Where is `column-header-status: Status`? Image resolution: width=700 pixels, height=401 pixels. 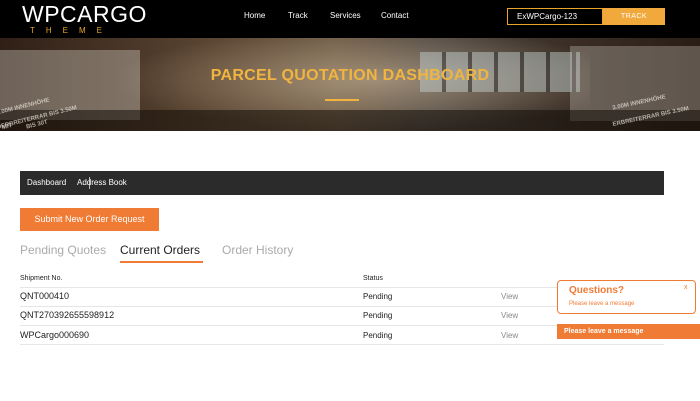
column-header-status: Status is located at coordinates (373, 278).